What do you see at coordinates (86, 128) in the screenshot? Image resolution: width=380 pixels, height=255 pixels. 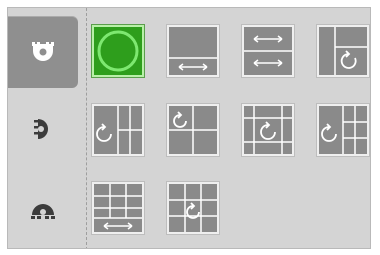 I see `sidebar-divider` at bounding box center [86, 128].